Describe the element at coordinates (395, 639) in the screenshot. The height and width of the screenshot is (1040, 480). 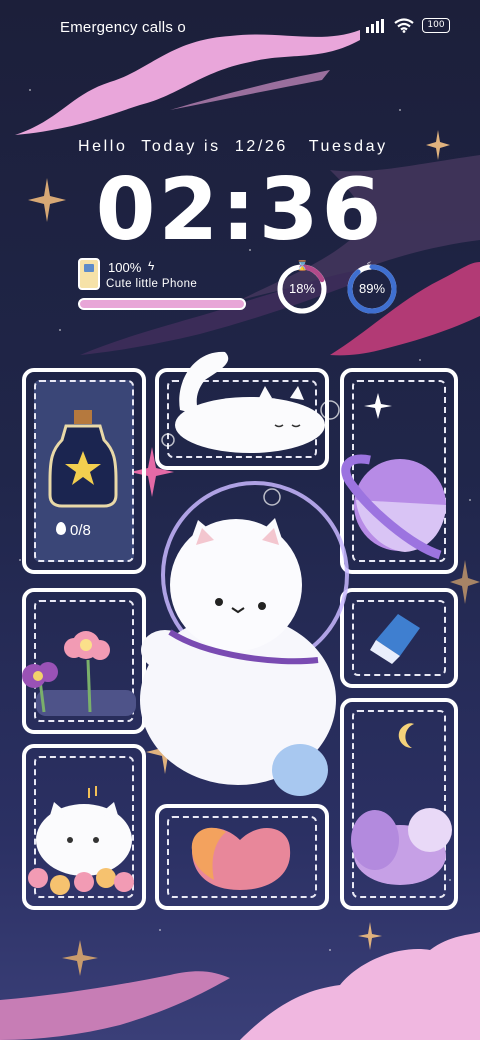
I see `eraser-icon` at that location.